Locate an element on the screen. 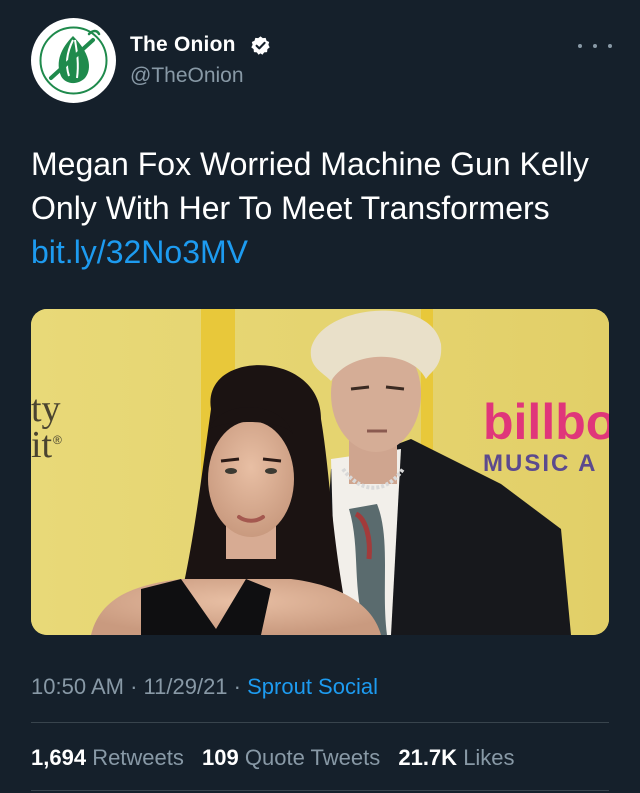  author-handle: @TheOnion is located at coordinates (187, 76).